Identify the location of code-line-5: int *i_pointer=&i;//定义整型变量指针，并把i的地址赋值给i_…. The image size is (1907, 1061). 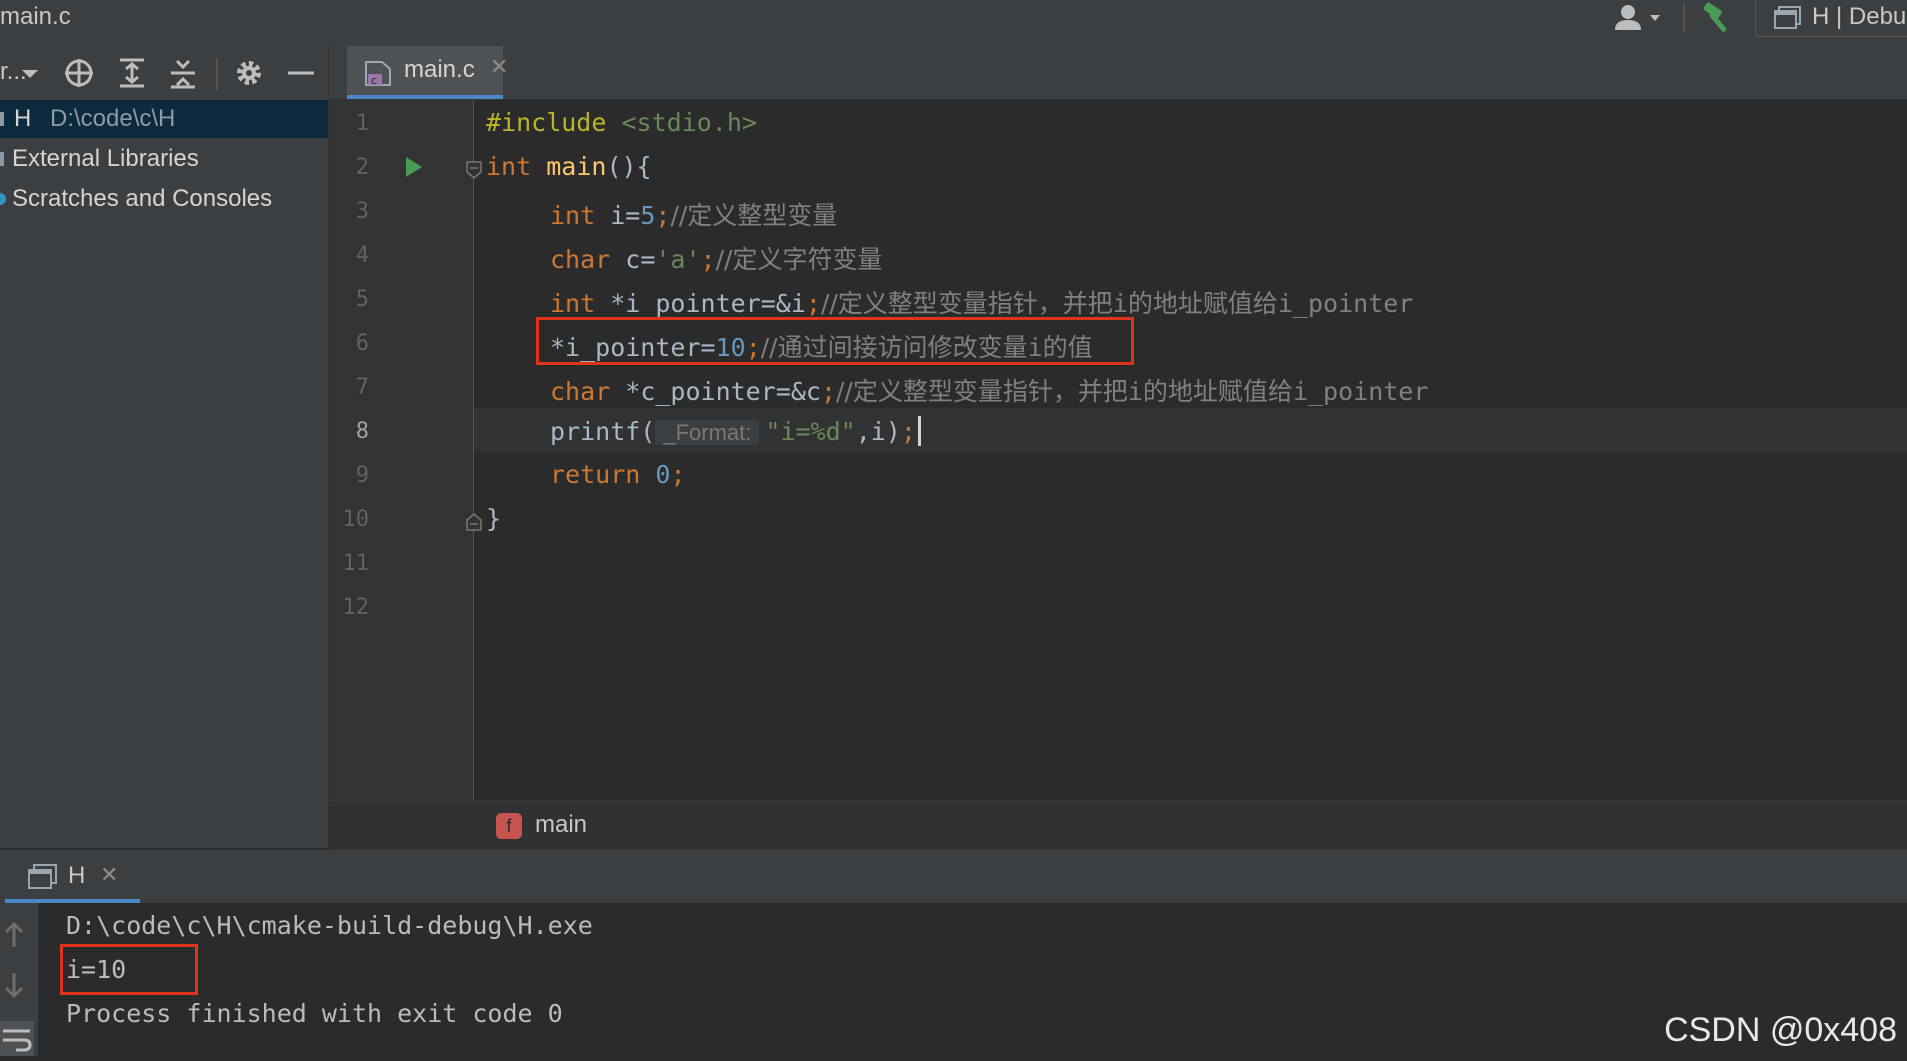
(981, 302).